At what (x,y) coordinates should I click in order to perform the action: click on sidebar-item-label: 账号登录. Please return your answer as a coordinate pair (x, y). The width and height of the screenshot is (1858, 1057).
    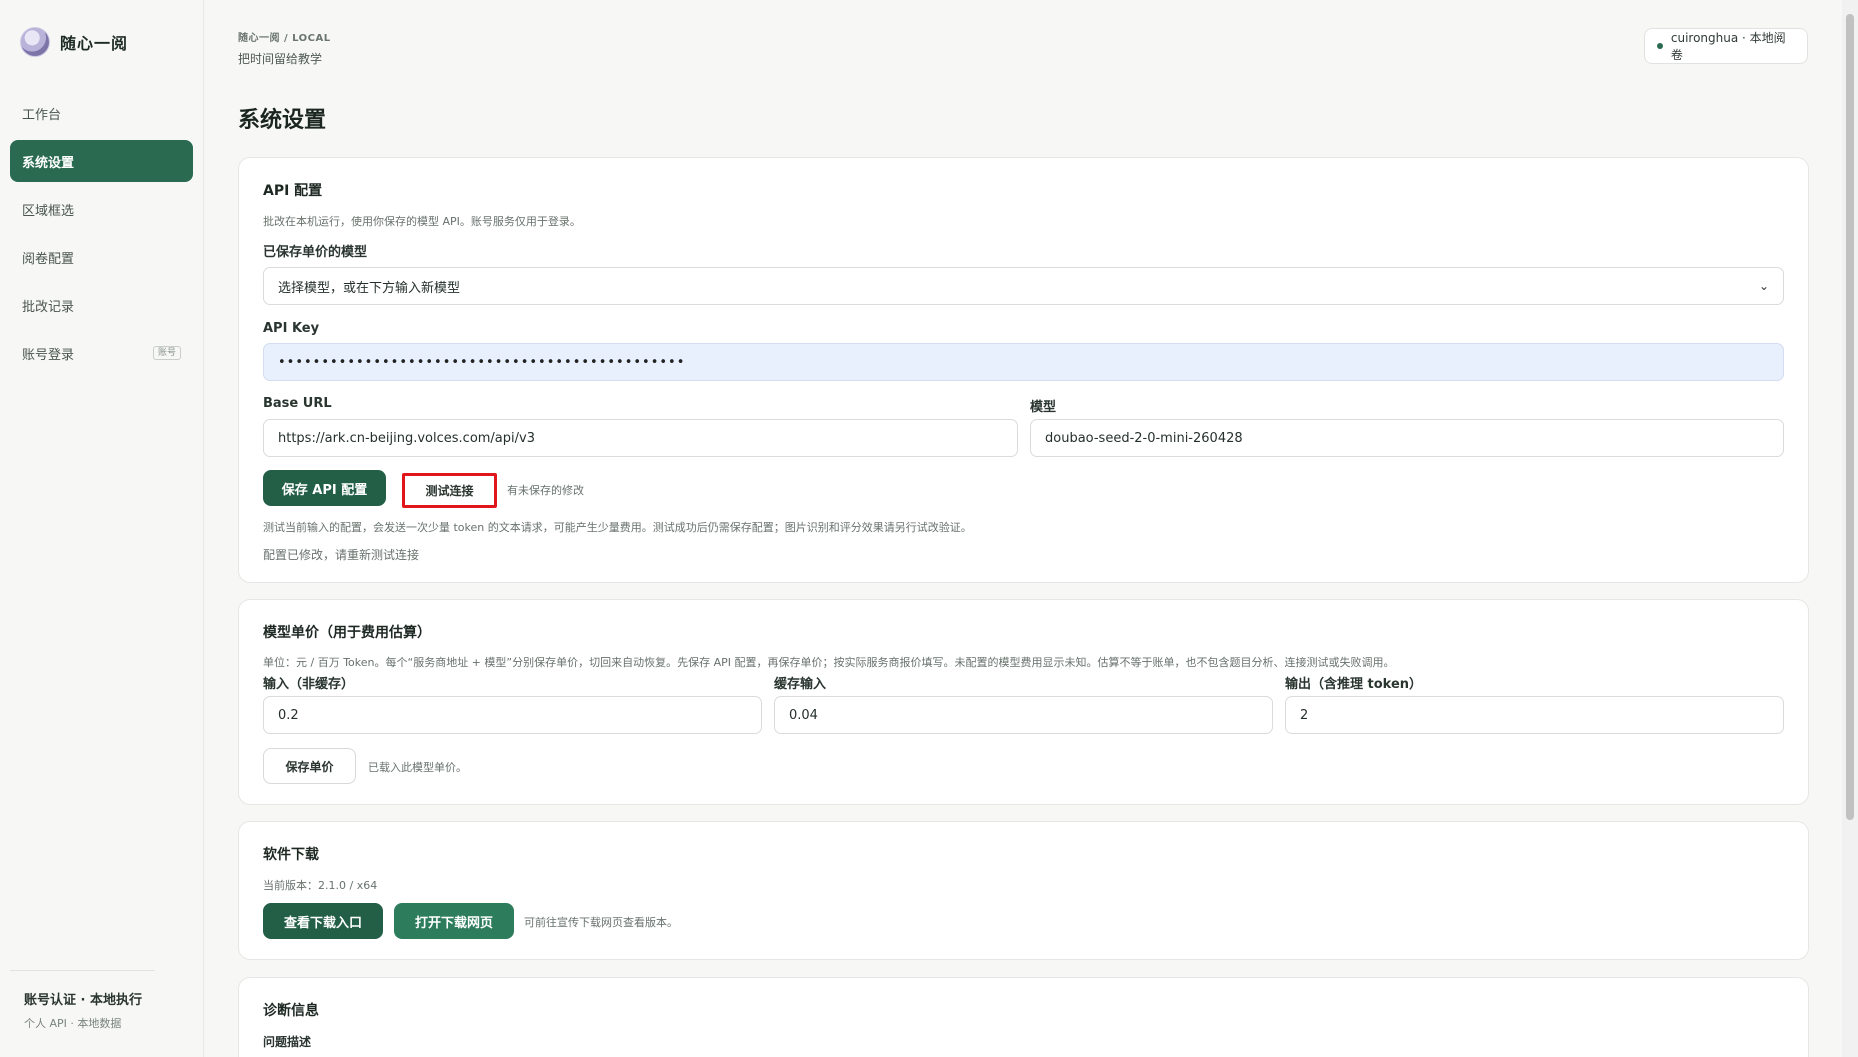
    Looking at the image, I should click on (48, 355).